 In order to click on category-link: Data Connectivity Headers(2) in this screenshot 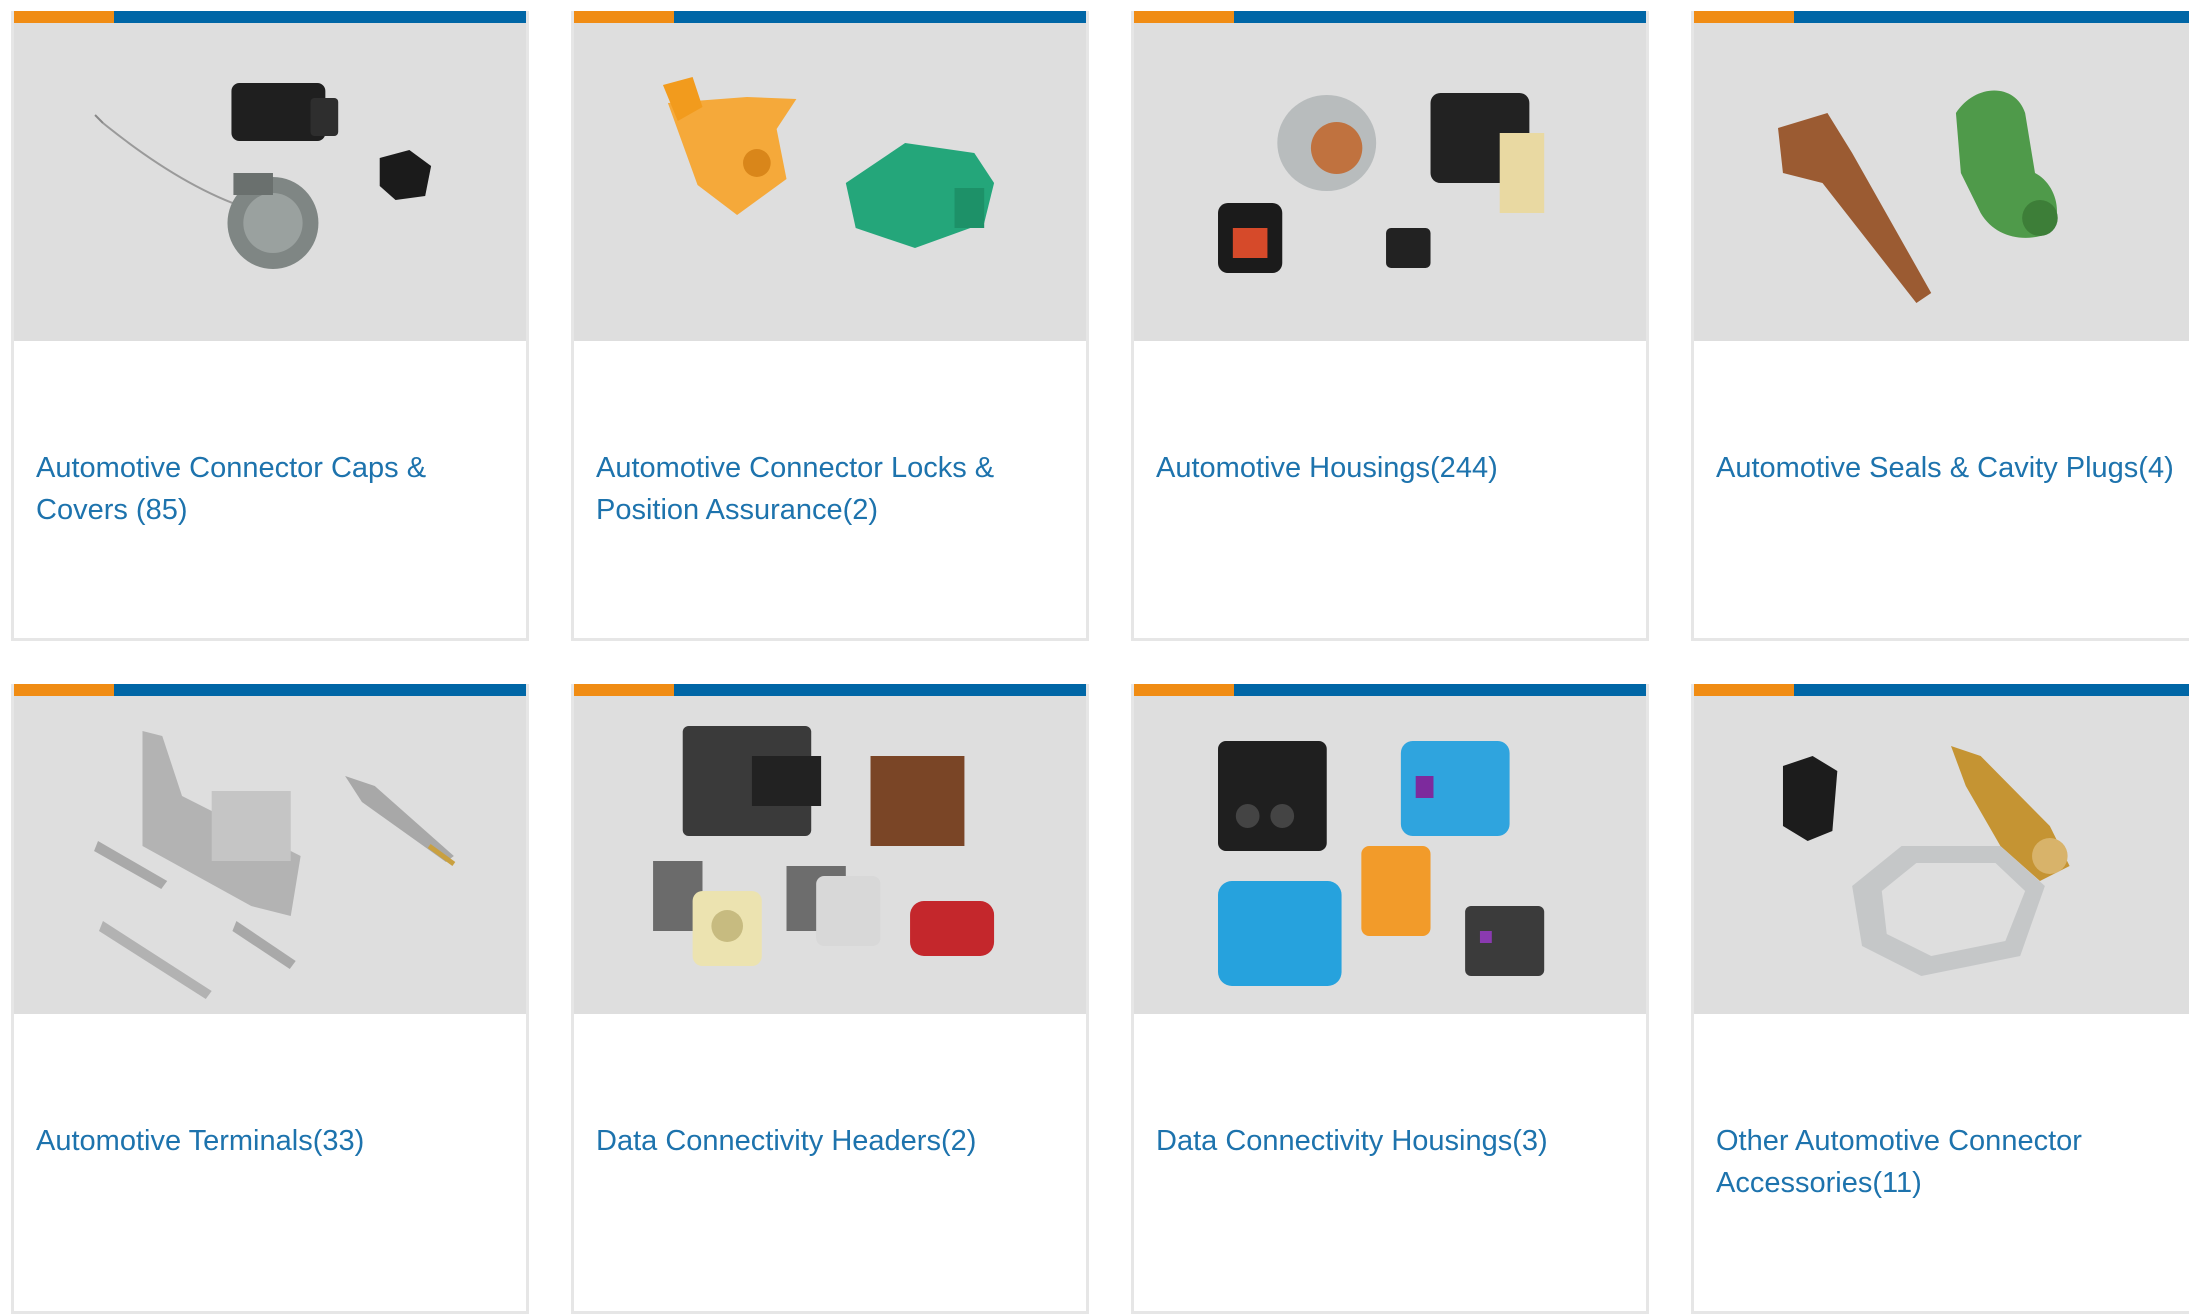, I will do `click(833, 1141)`.